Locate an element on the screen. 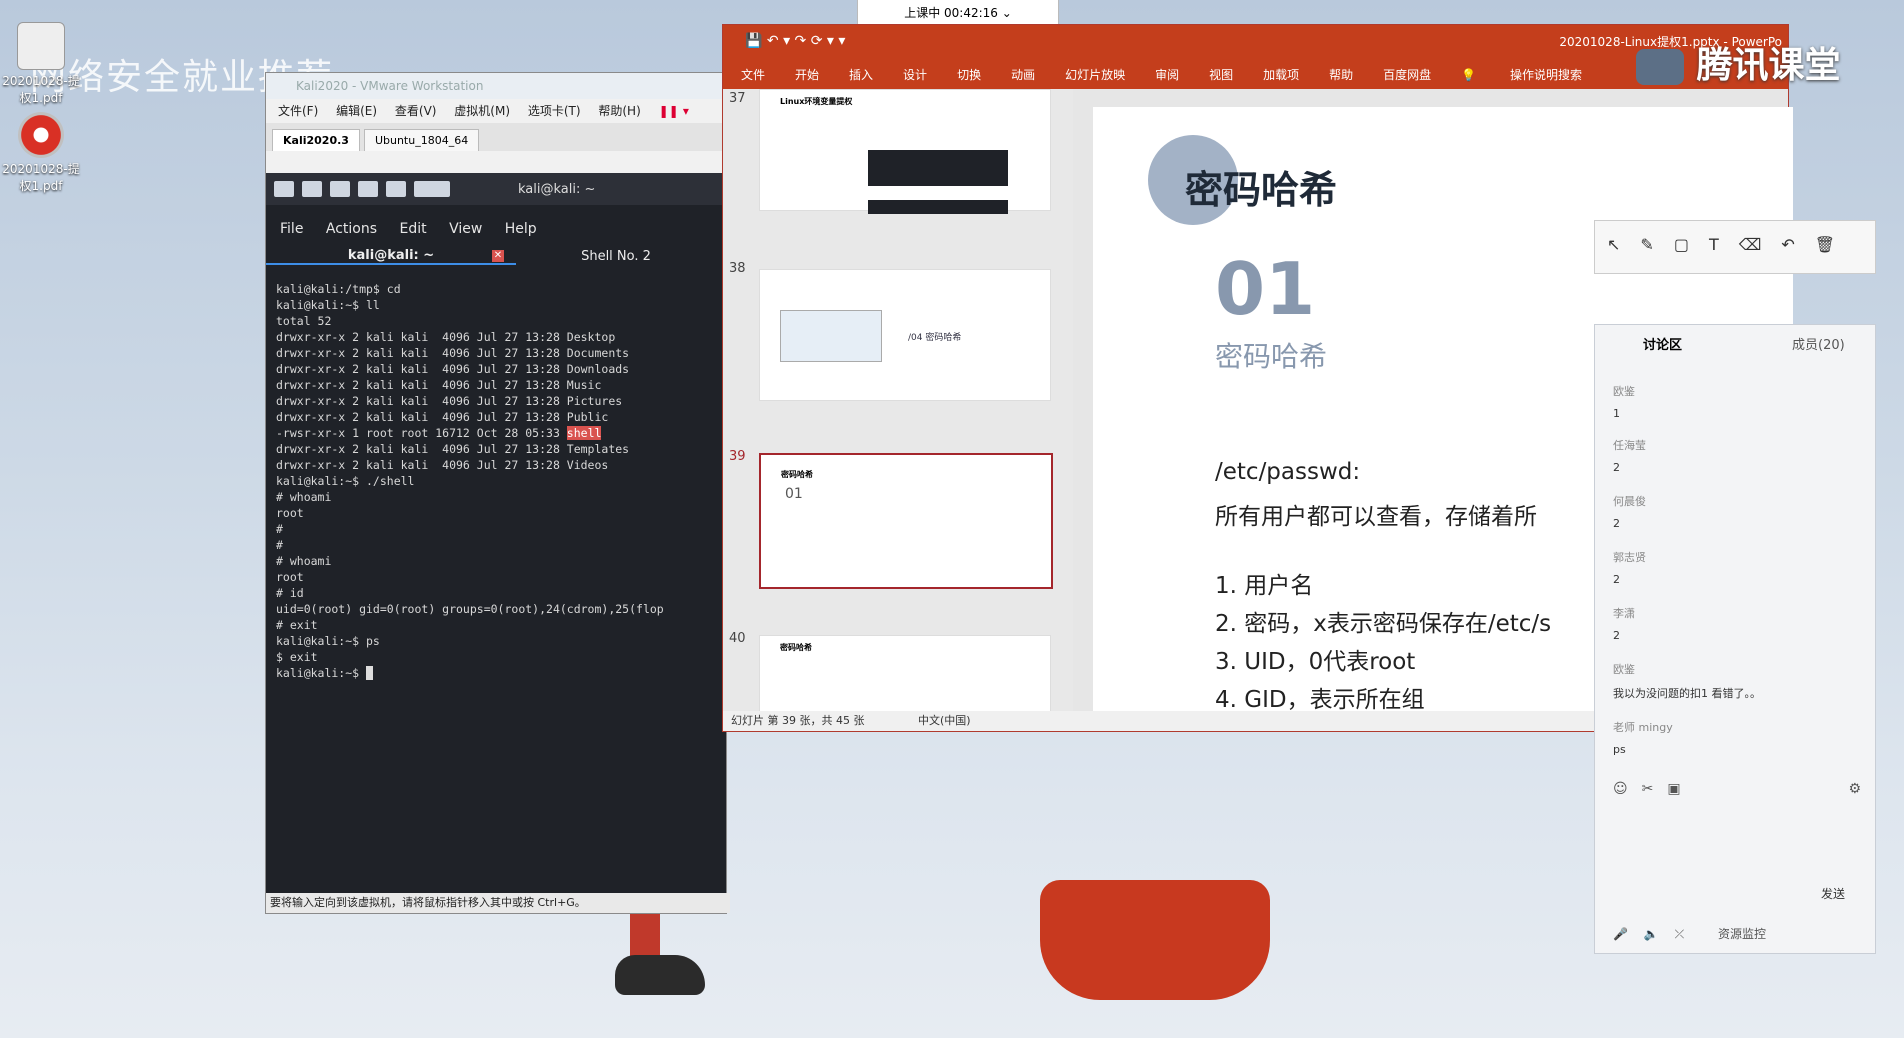 This screenshot has height=1038, width=1904. chat-message: 郭志贤 2 is located at coordinates (1629, 567).